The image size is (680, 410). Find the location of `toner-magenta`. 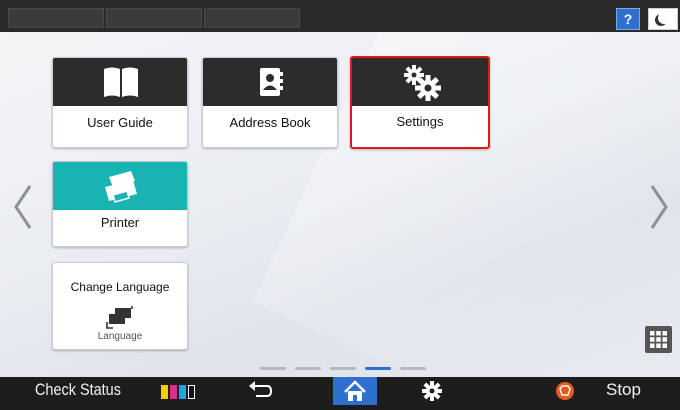

toner-magenta is located at coordinates (173, 392).